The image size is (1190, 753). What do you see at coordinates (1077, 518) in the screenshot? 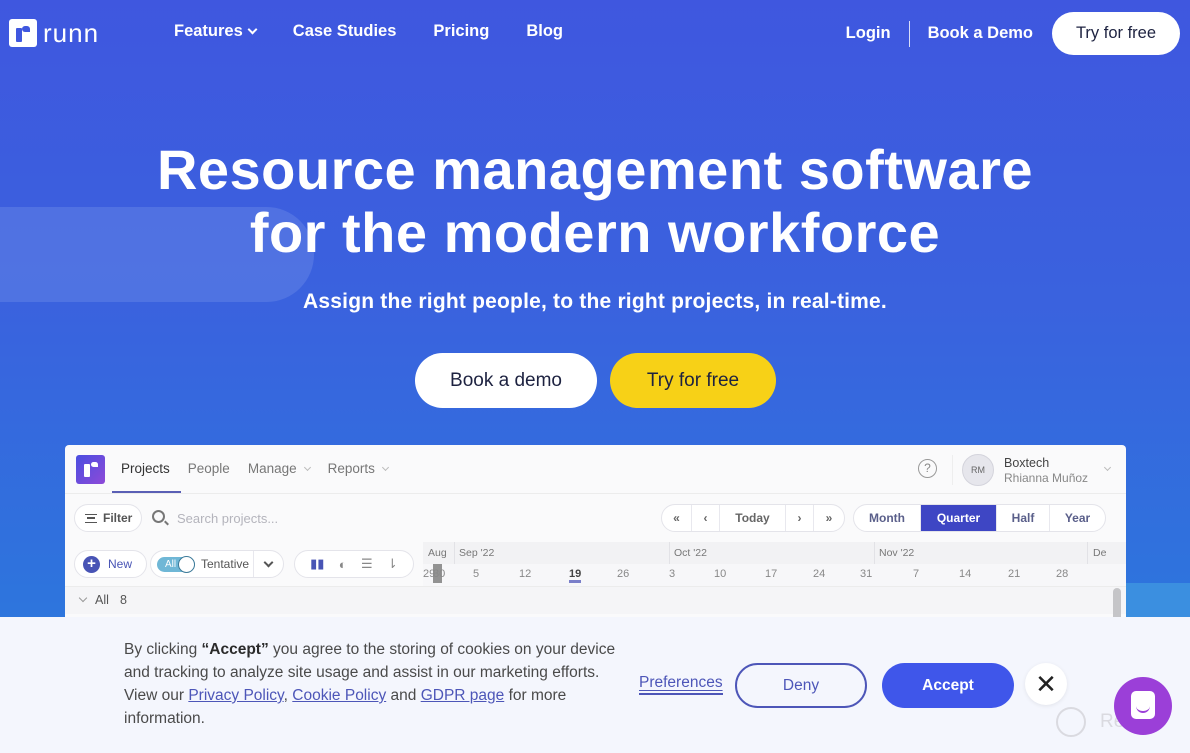
I see `range-year: Year` at bounding box center [1077, 518].